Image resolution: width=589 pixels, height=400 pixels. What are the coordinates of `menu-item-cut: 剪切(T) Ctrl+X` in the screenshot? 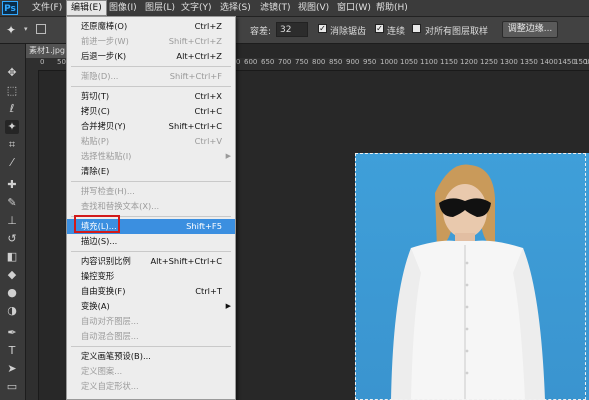 It's located at (151, 96).